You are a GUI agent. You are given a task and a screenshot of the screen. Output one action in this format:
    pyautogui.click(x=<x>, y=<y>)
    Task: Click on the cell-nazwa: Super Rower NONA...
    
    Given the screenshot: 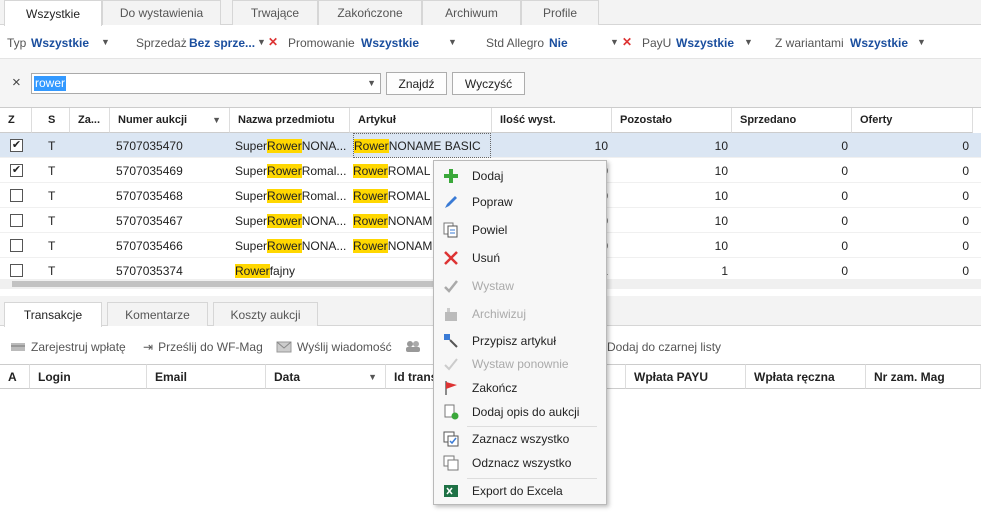 What is the action you would take?
    pyautogui.click(x=292, y=220)
    